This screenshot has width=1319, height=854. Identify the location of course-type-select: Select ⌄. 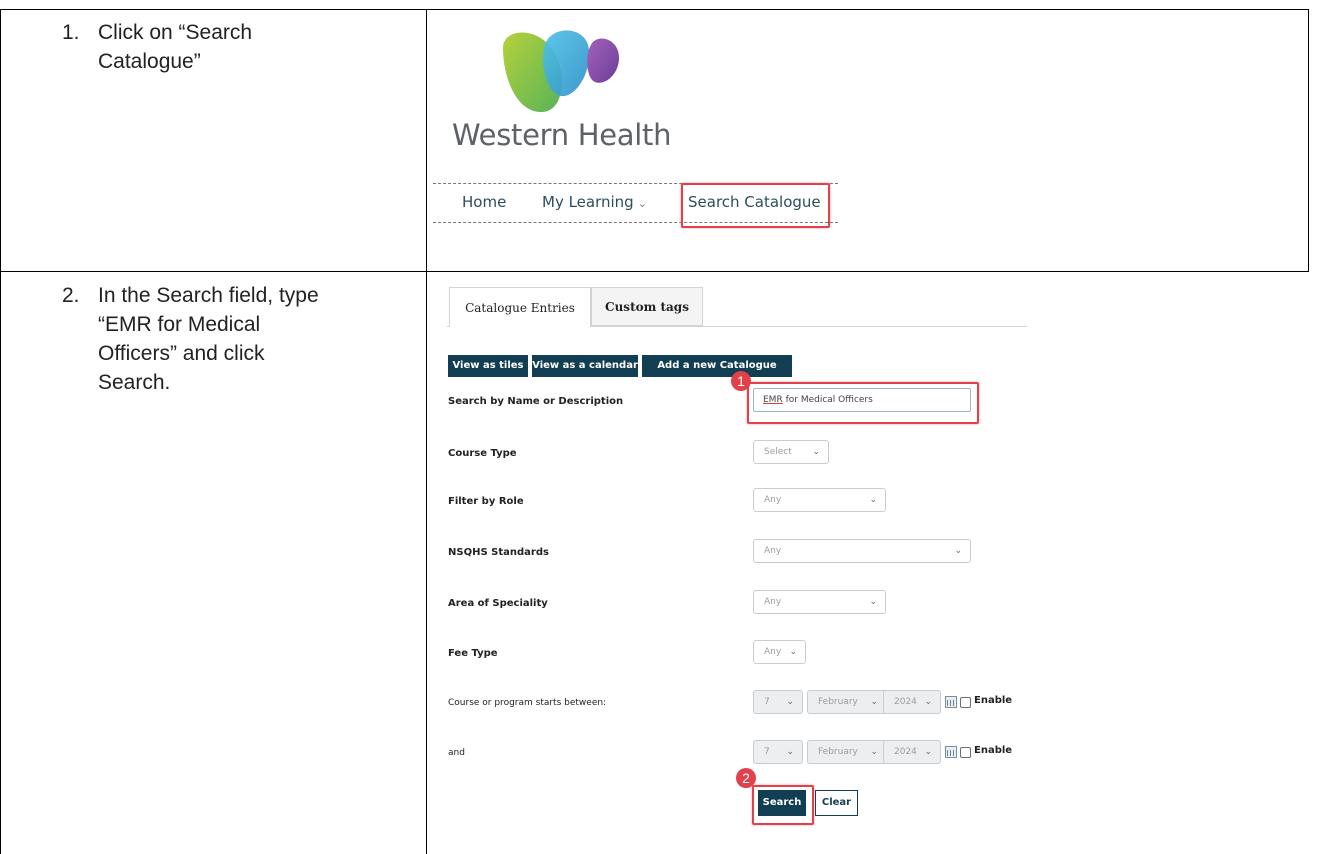
(791, 452).